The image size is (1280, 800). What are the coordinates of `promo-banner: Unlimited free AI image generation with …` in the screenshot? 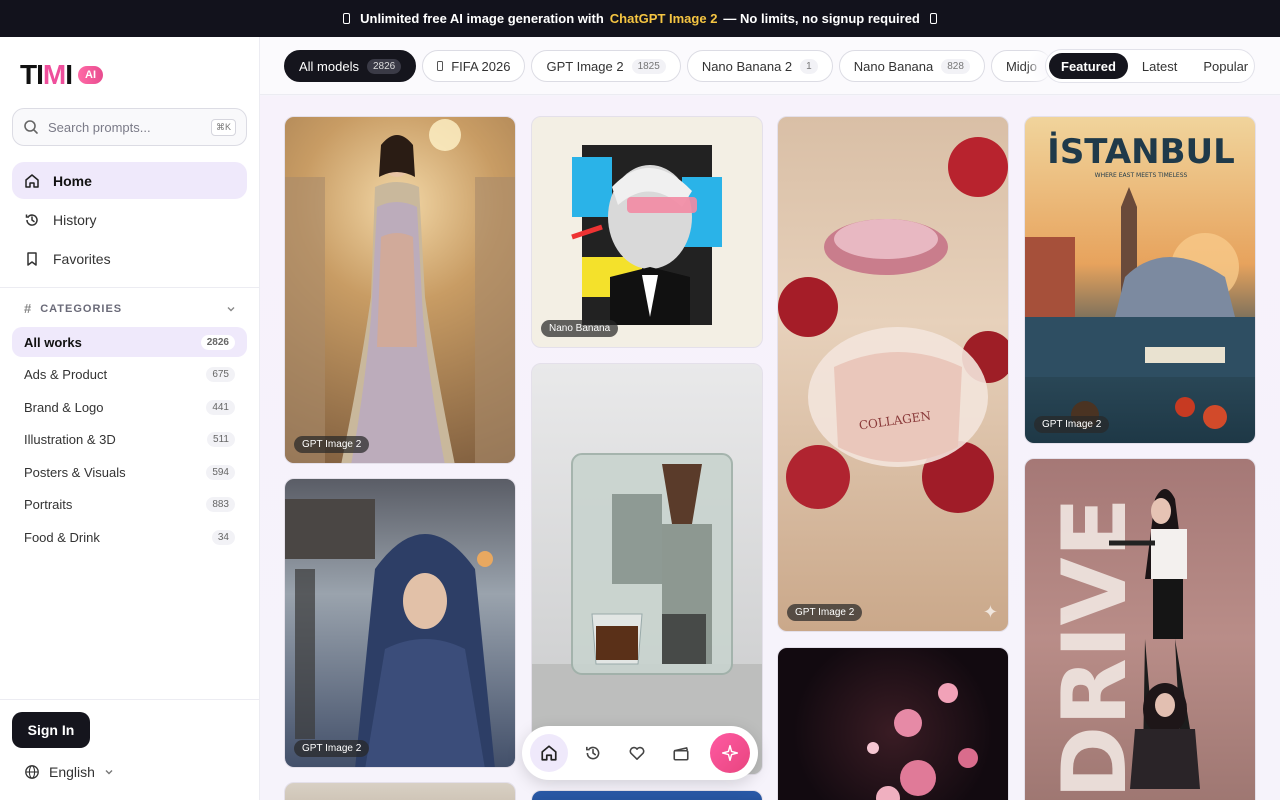 It's located at (640, 18).